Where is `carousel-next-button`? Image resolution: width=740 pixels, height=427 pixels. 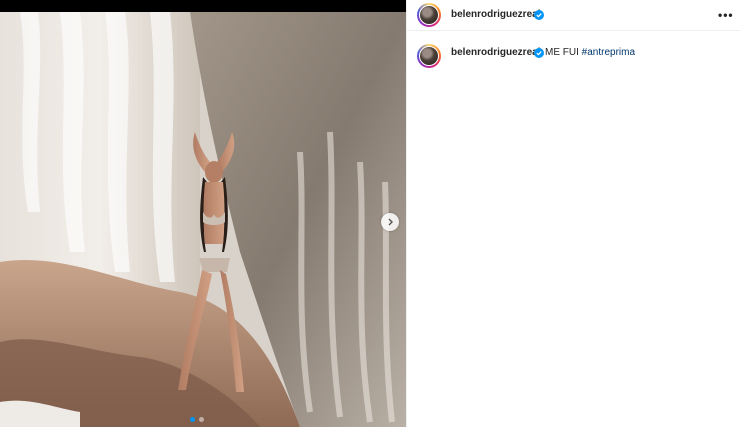
carousel-next-button is located at coordinates (390, 222).